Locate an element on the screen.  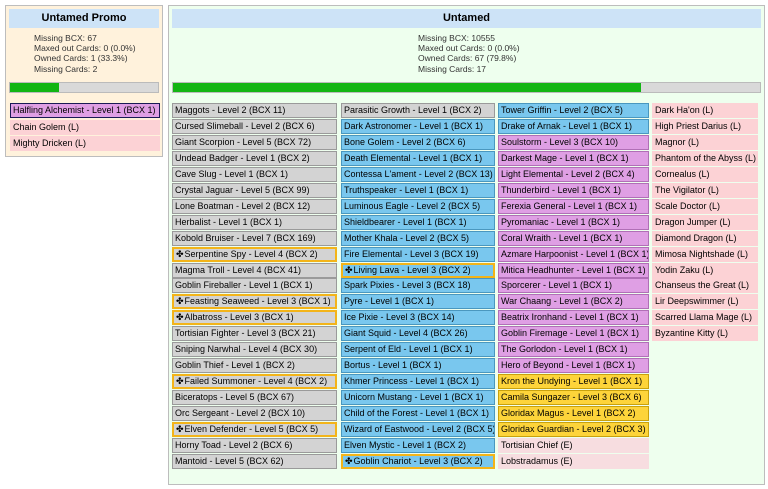
card-item: ✤Failed Summoner - Level 4 (BCX 2) is located at coordinates (254, 382).